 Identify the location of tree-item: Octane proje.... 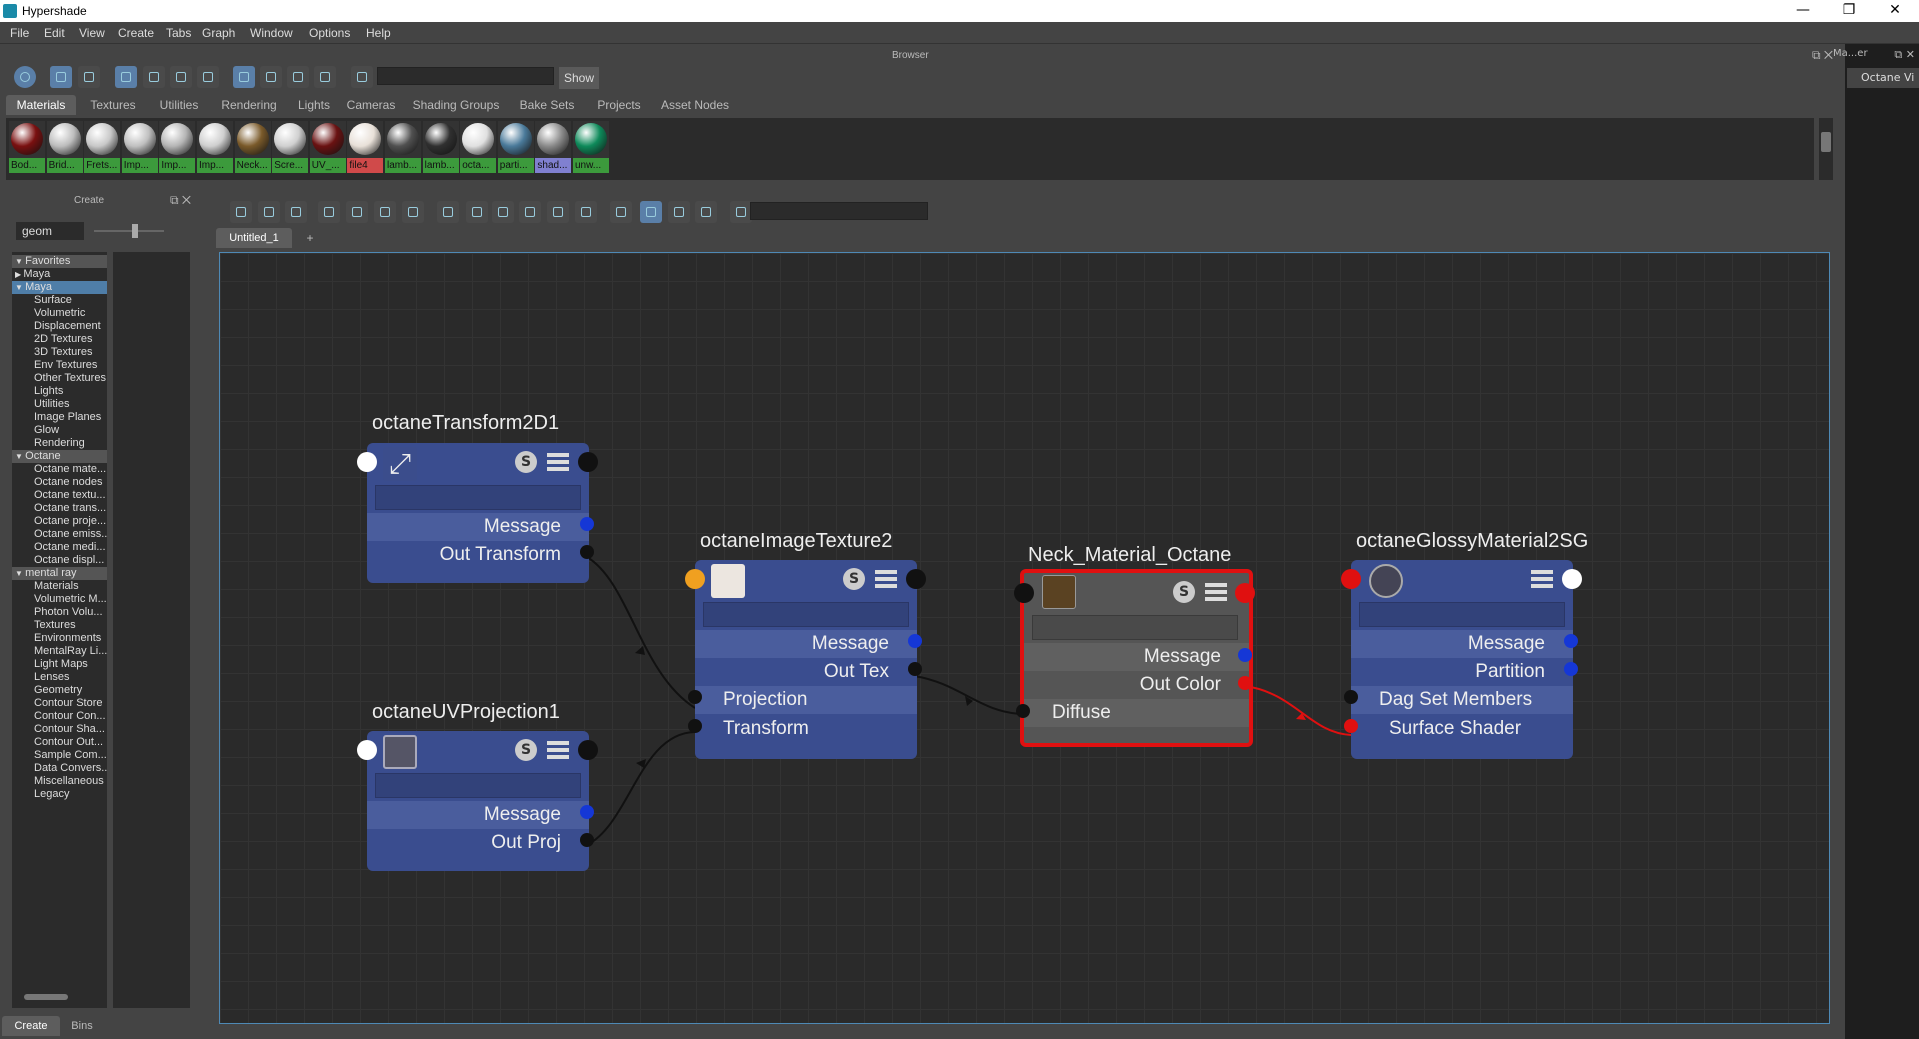
(59, 521).